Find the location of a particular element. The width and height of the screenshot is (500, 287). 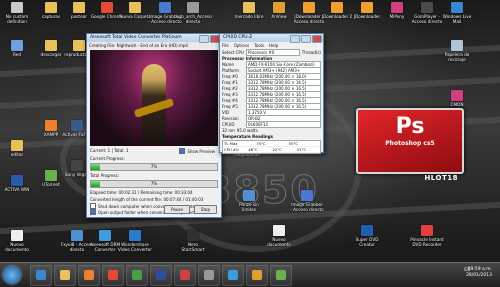

taskbar-media is located at coordinates (89, 275).